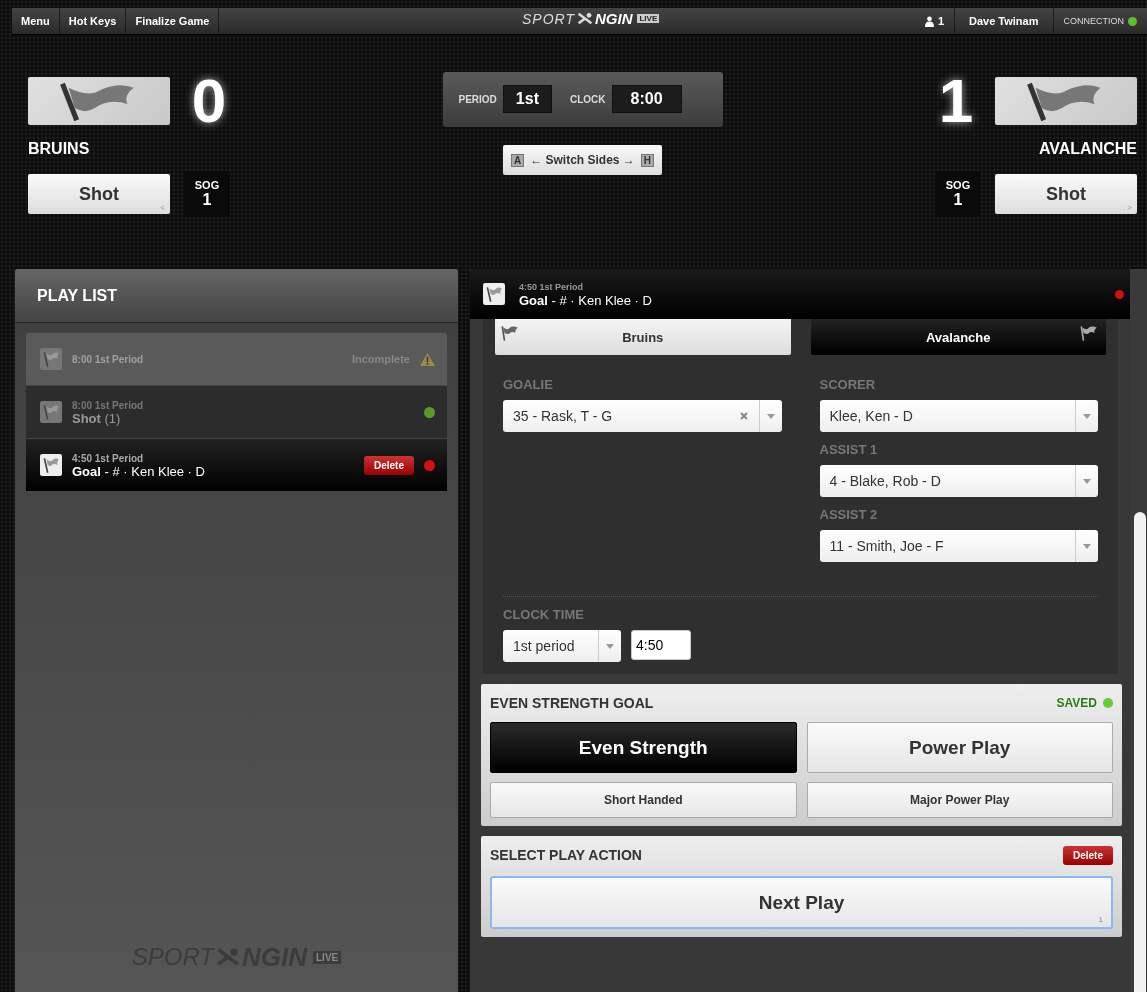 This screenshot has width=1147, height=992. Describe the element at coordinates (572, 703) in the screenshot. I see `section-title: EVEN STRENGTH GOAL` at that location.